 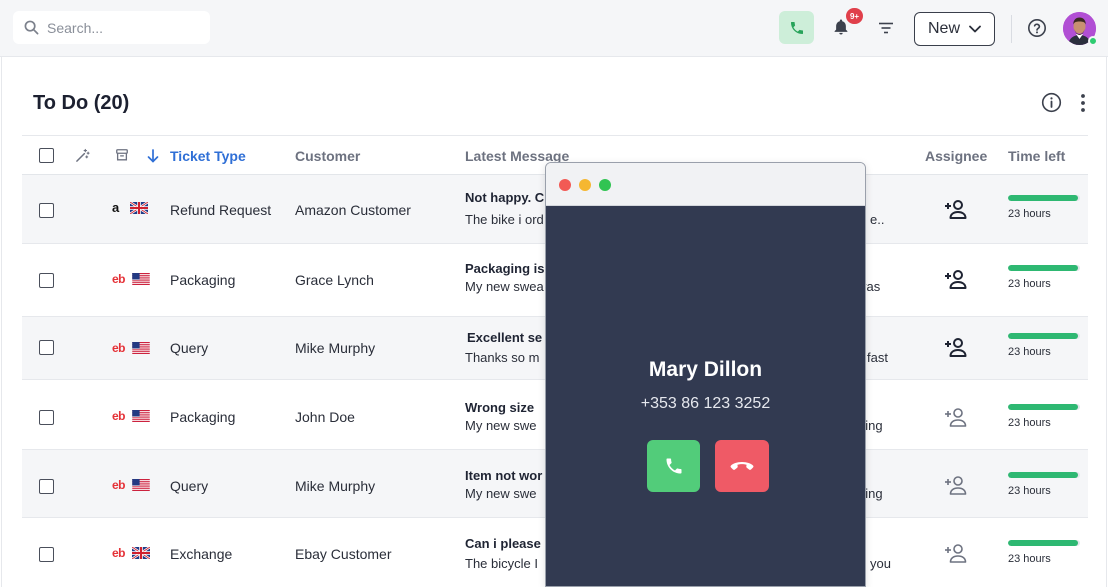 I want to click on filter-button, so click(x=886, y=28).